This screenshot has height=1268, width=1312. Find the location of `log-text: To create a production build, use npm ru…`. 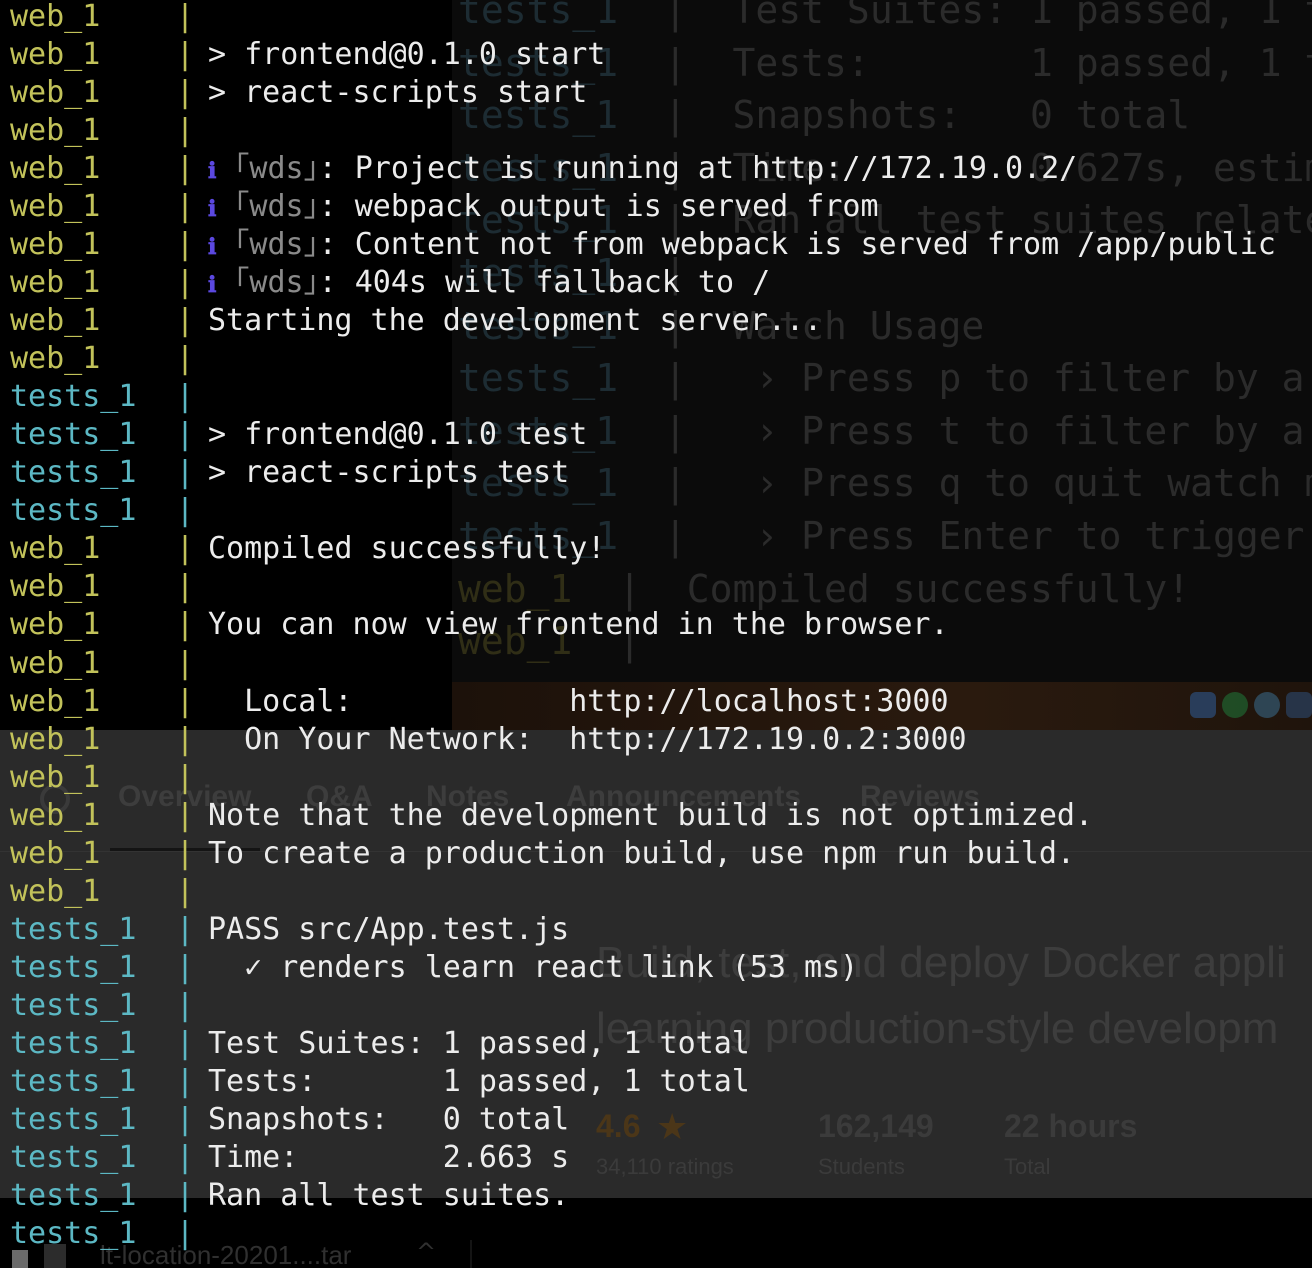

log-text: To create a production build, use npm ru… is located at coordinates (641, 853).